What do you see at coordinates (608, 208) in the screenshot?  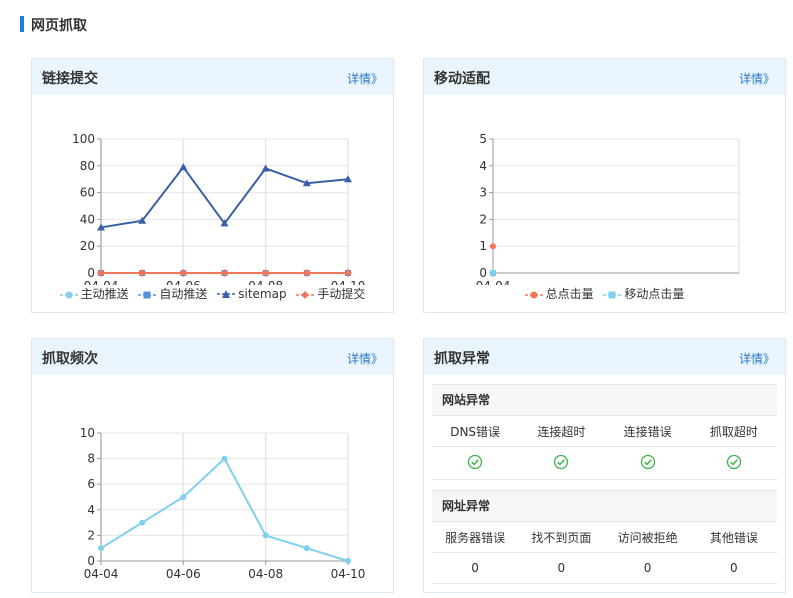 I see `mobile-chart: 01234504-04` at bounding box center [608, 208].